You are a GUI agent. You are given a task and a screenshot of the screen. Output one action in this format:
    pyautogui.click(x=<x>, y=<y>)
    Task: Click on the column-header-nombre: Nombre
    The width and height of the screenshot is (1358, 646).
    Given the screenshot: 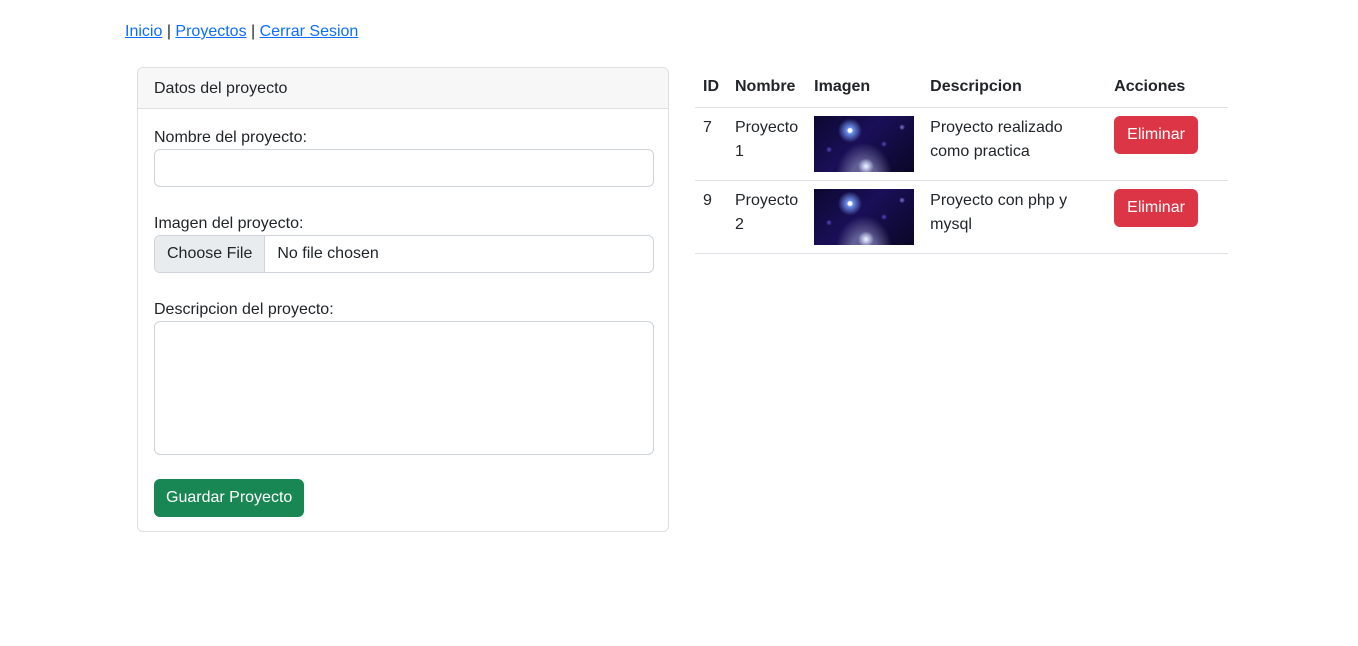 What is the action you would take?
    pyautogui.click(x=767, y=87)
    